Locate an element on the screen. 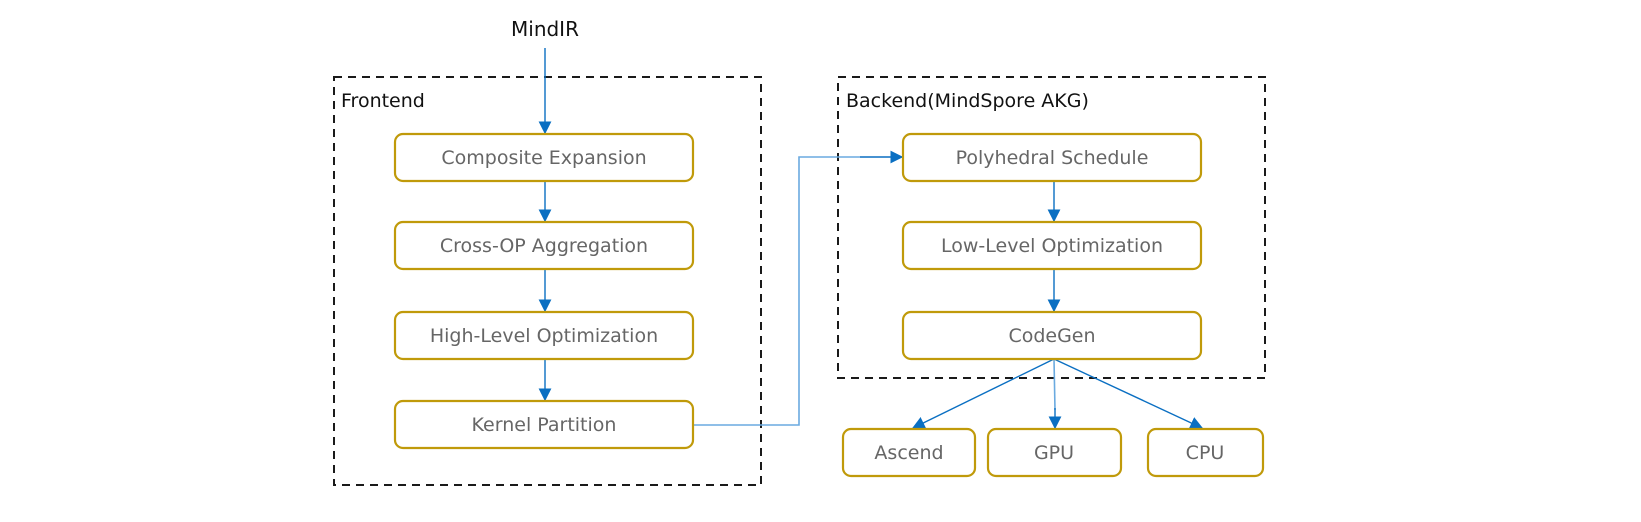 The image size is (1641, 522). node-label: CPU is located at coordinates (1205, 453).